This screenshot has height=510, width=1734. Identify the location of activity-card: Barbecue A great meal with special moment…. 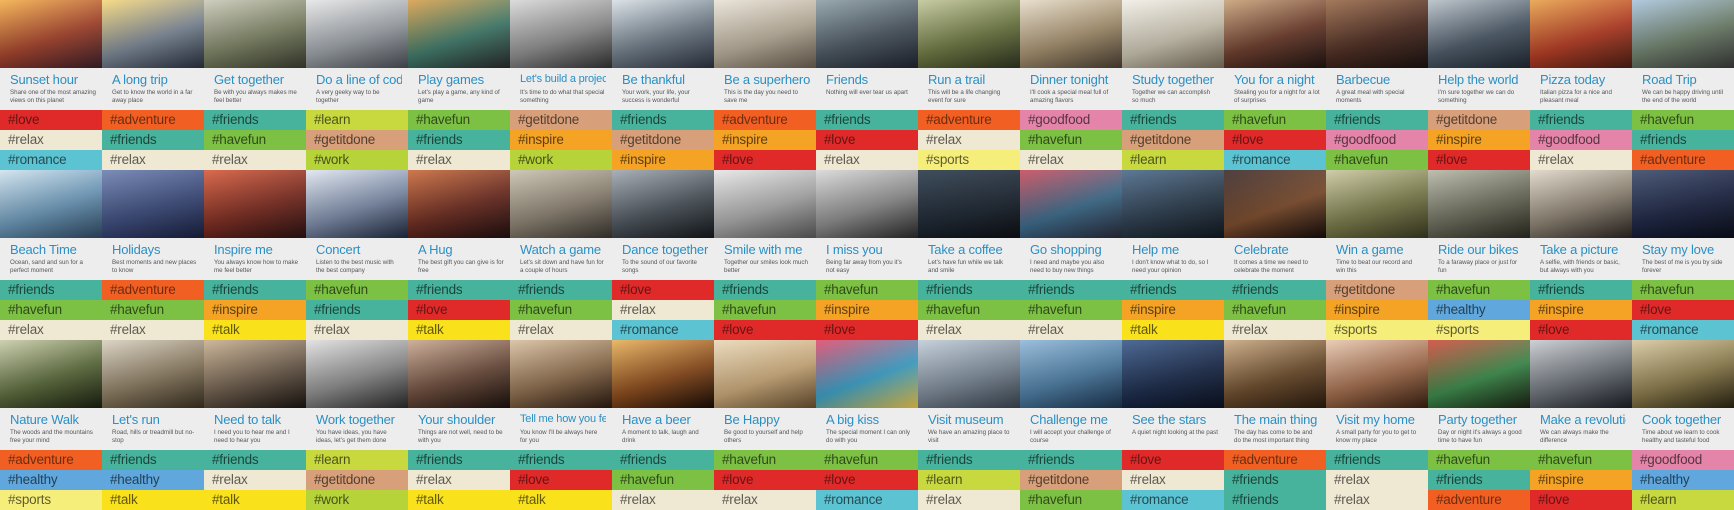
(1377, 85).